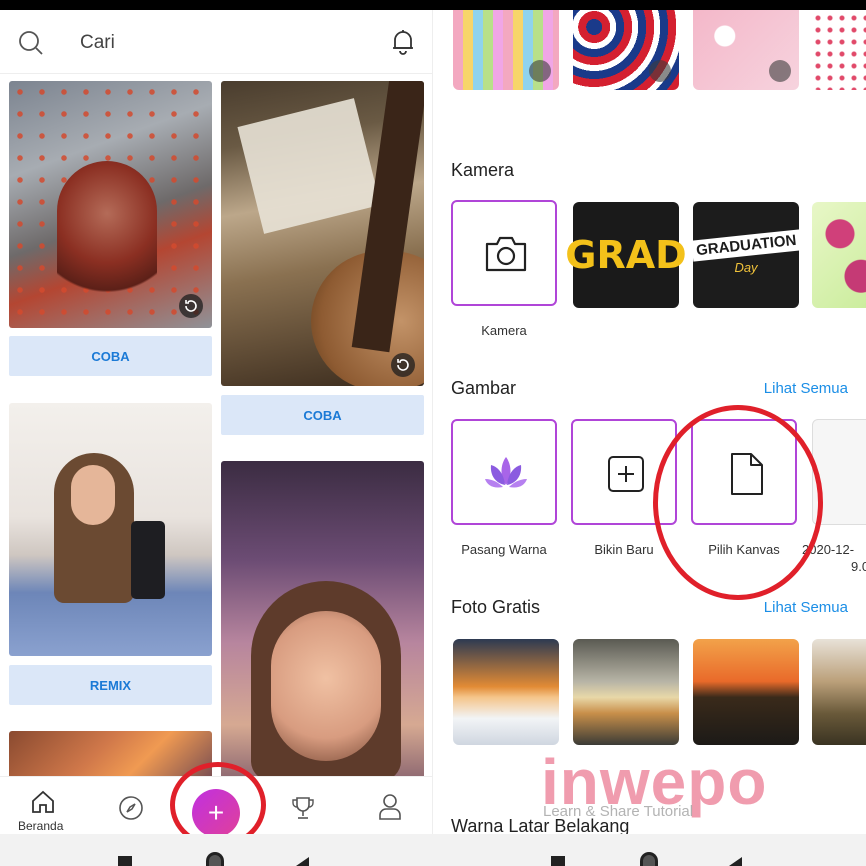  Describe the element at coordinates (746, 245) in the screenshot. I see `graduation-text: GRADUATION` at that location.